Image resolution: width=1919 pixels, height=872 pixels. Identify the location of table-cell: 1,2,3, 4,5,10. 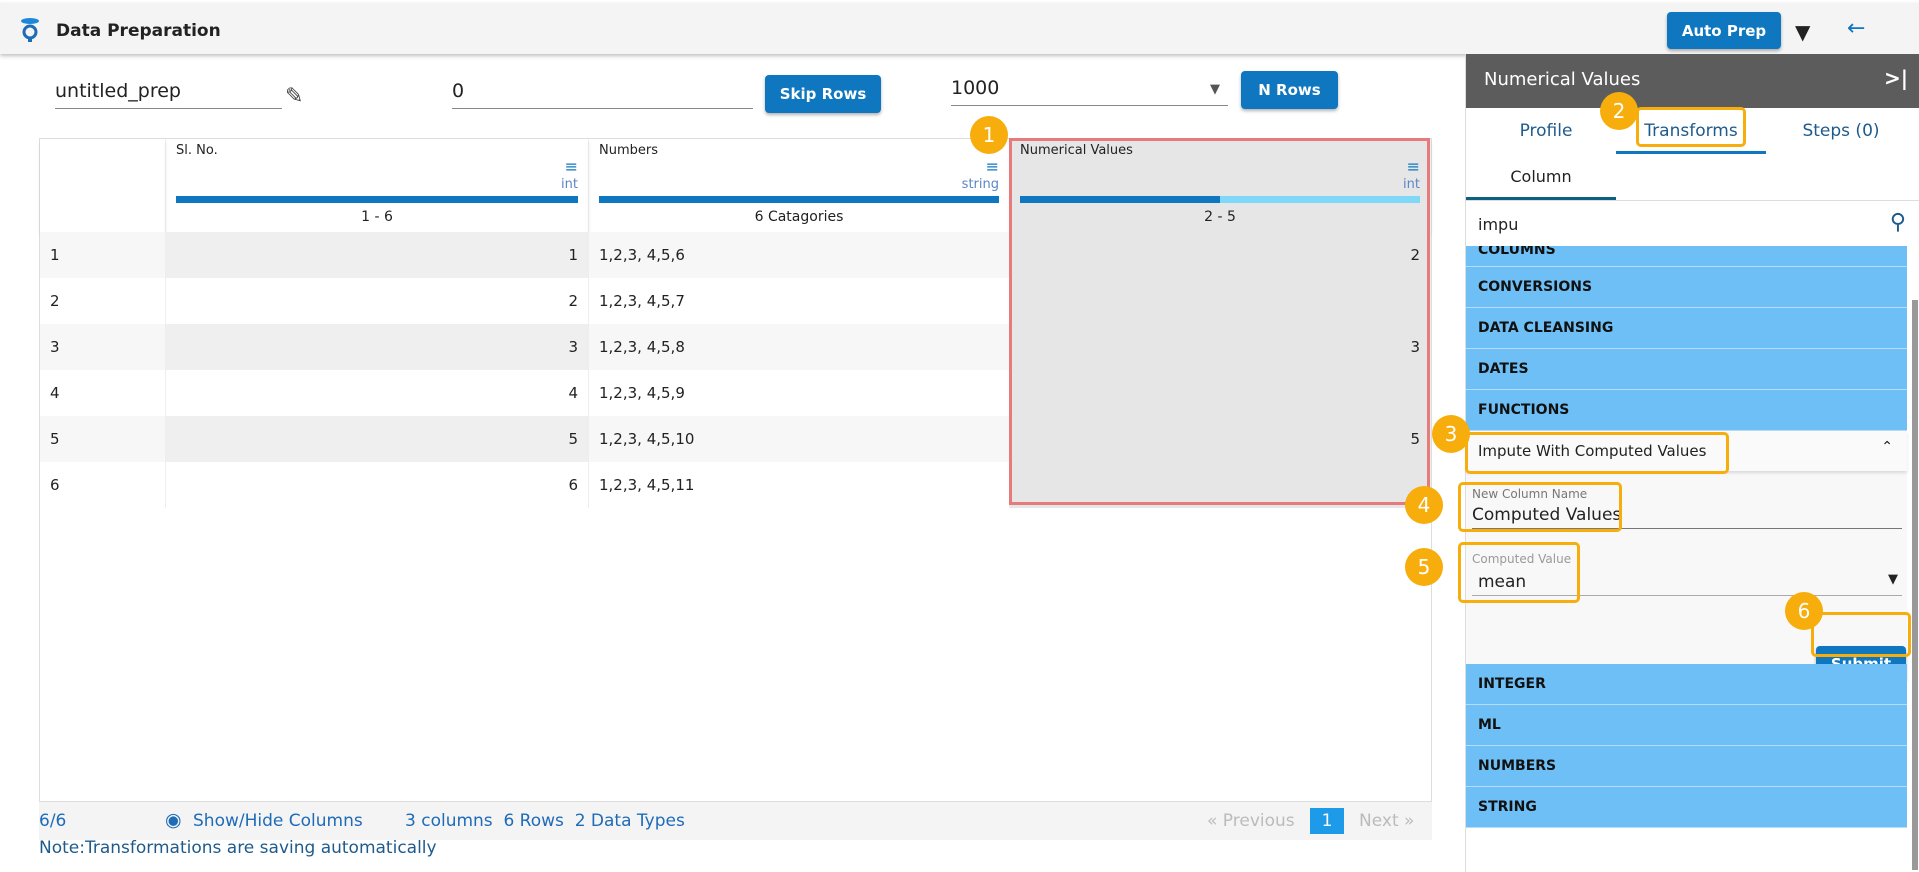
(799, 439).